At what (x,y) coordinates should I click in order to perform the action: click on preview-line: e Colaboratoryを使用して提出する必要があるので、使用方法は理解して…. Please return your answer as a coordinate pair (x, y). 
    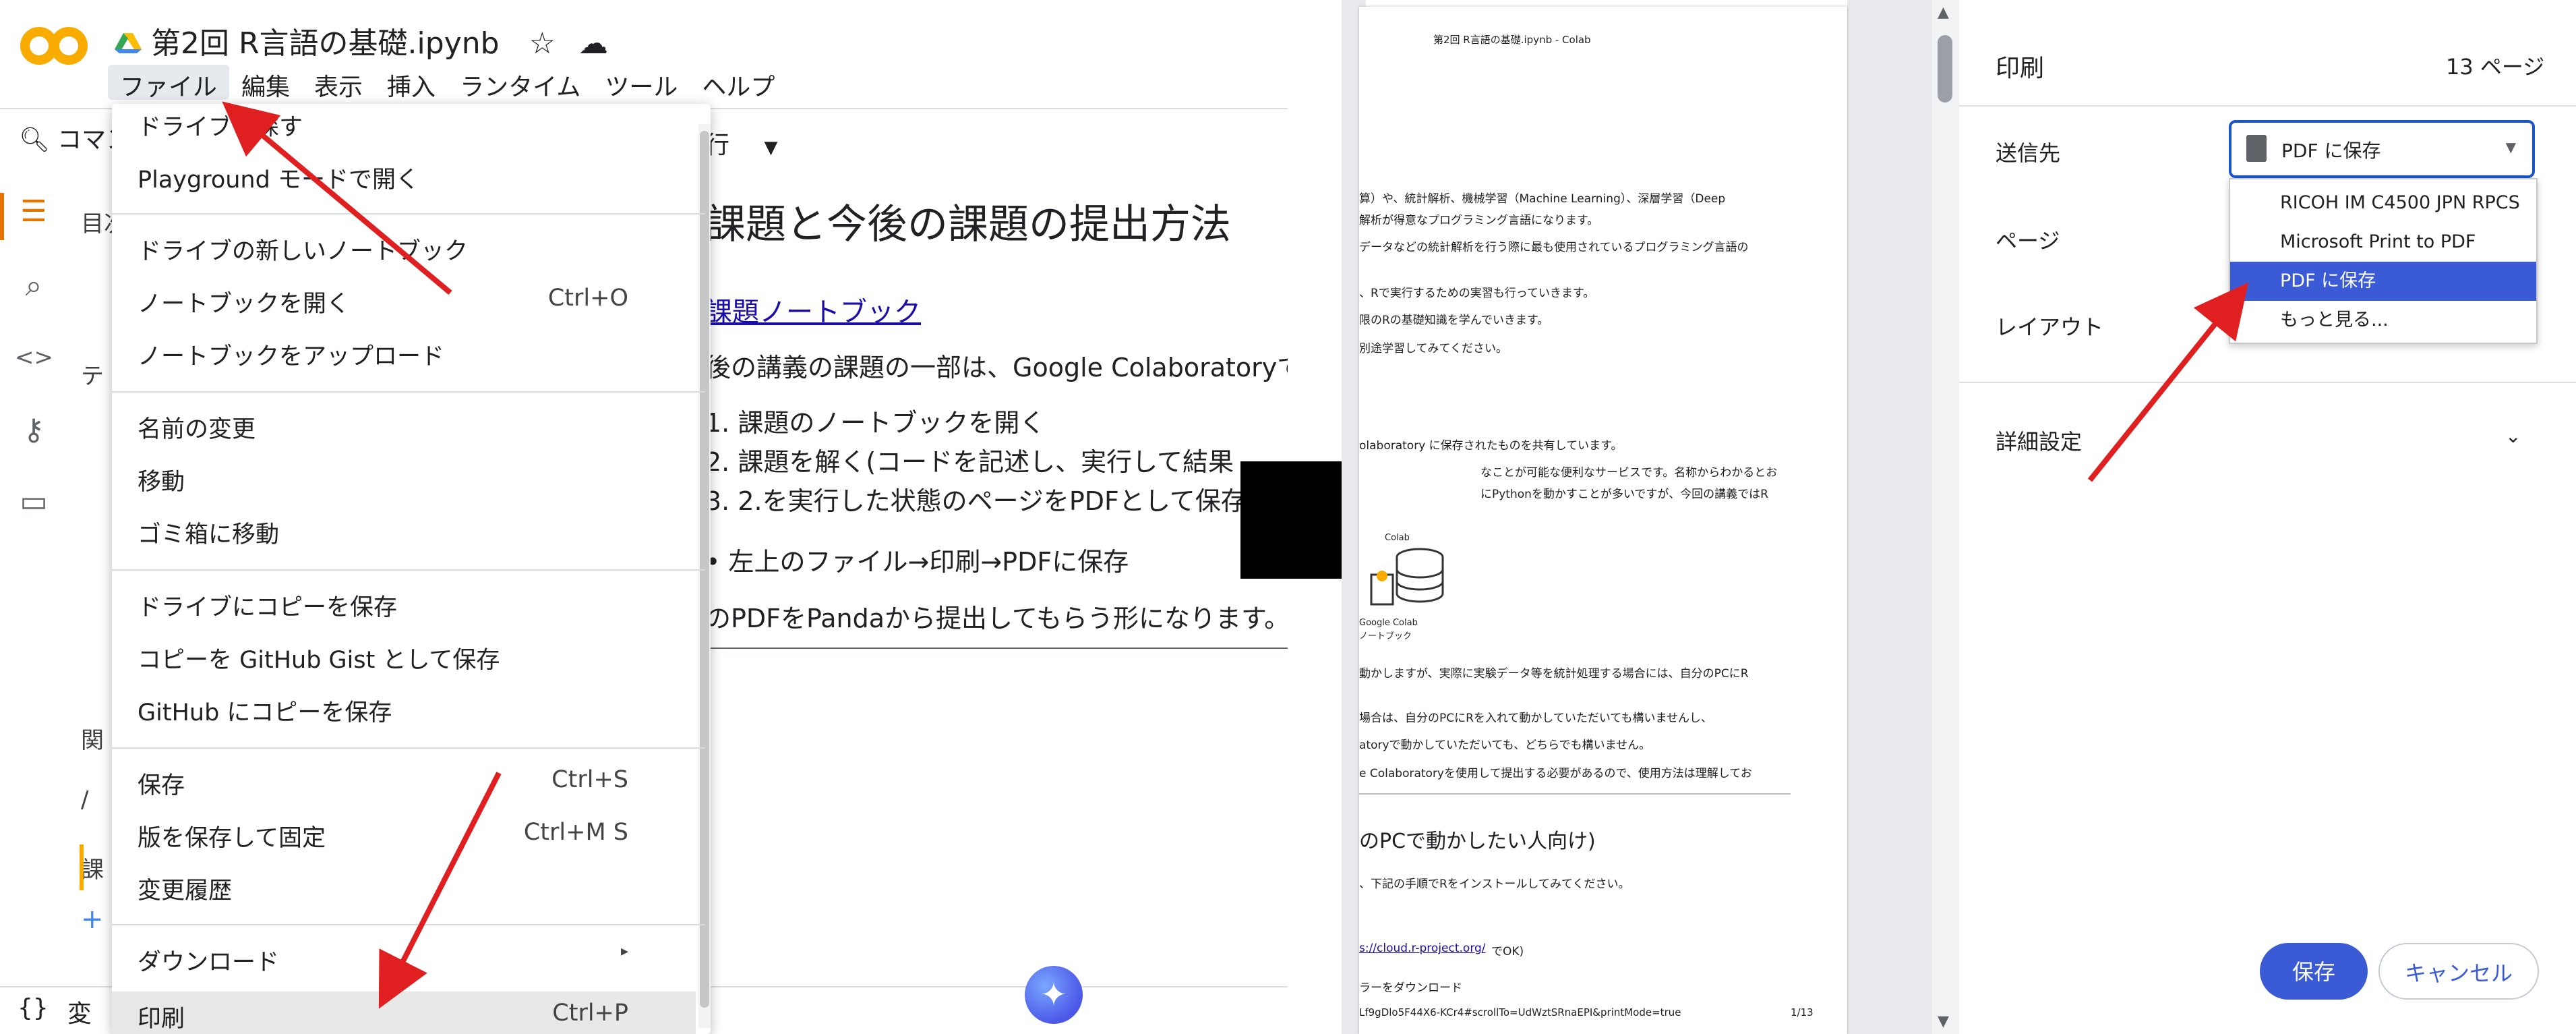
    Looking at the image, I should click on (1556, 773).